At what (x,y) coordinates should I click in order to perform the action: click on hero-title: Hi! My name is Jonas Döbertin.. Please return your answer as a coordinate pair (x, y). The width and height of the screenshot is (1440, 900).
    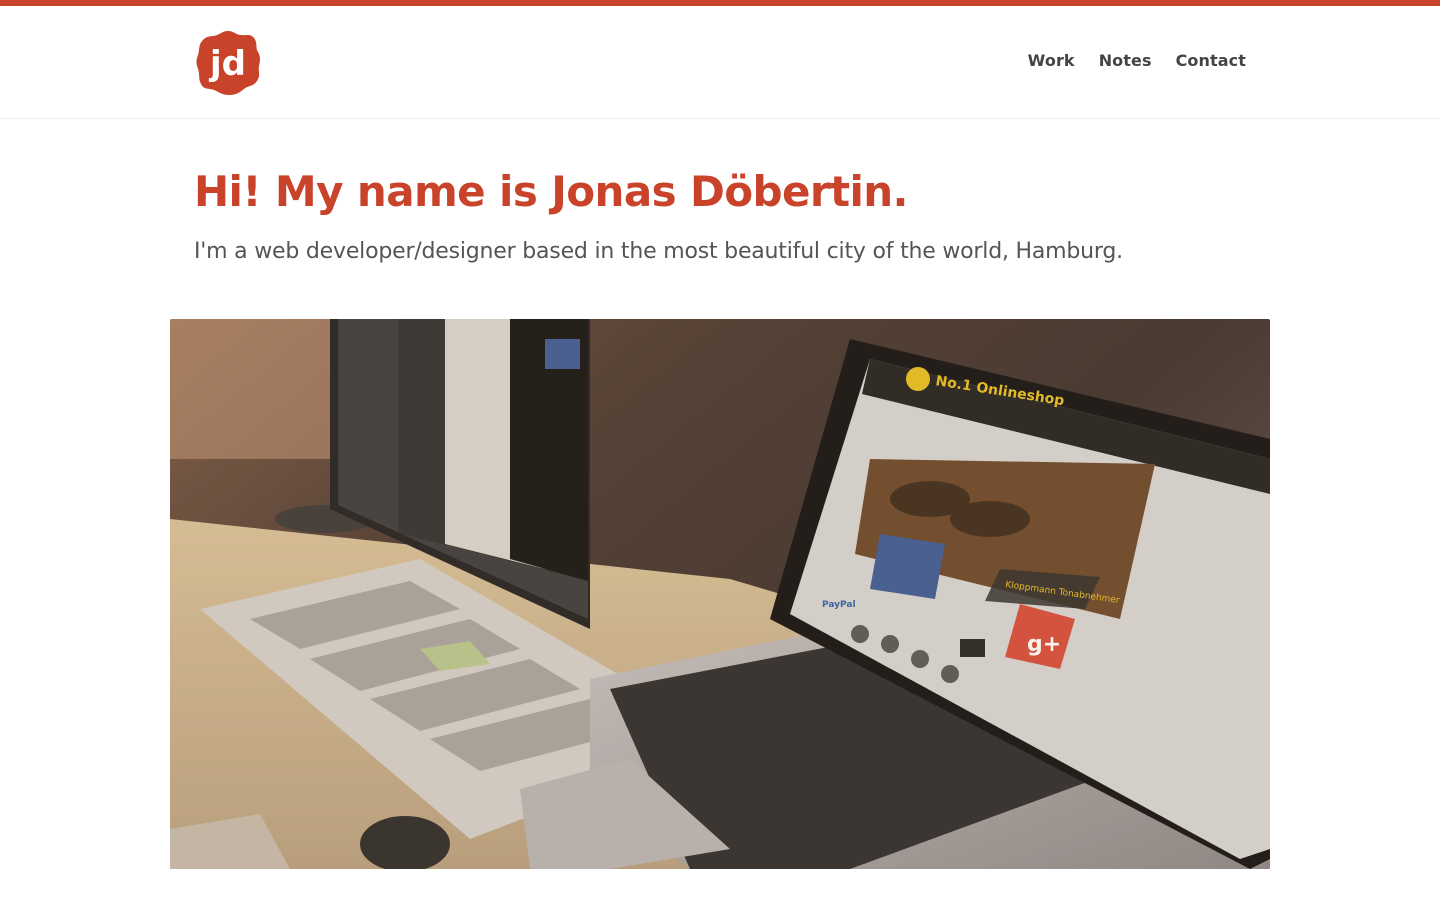
    Looking at the image, I should click on (551, 191).